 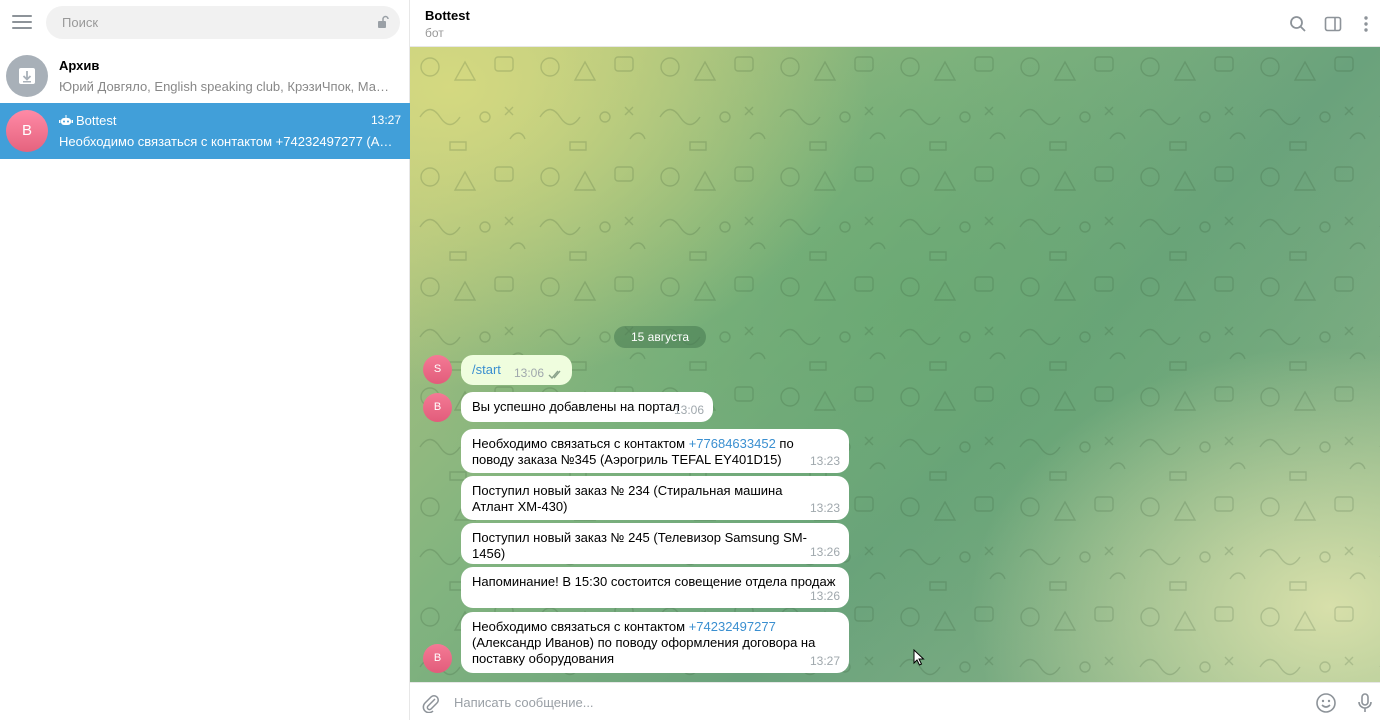 What do you see at coordinates (486, 369) in the screenshot?
I see `bot-command-link: /start` at bounding box center [486, 369].